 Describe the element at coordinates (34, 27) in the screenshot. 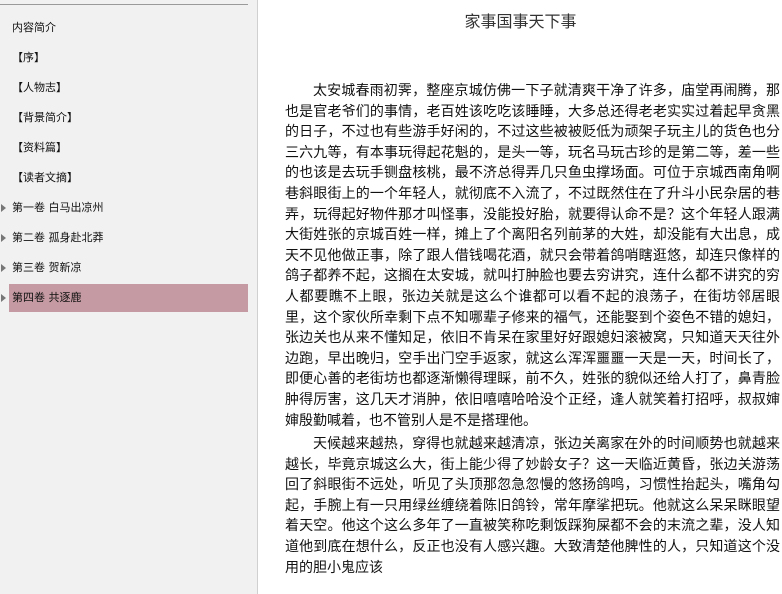

I see `toc-item-label: 内容简介` at that location.